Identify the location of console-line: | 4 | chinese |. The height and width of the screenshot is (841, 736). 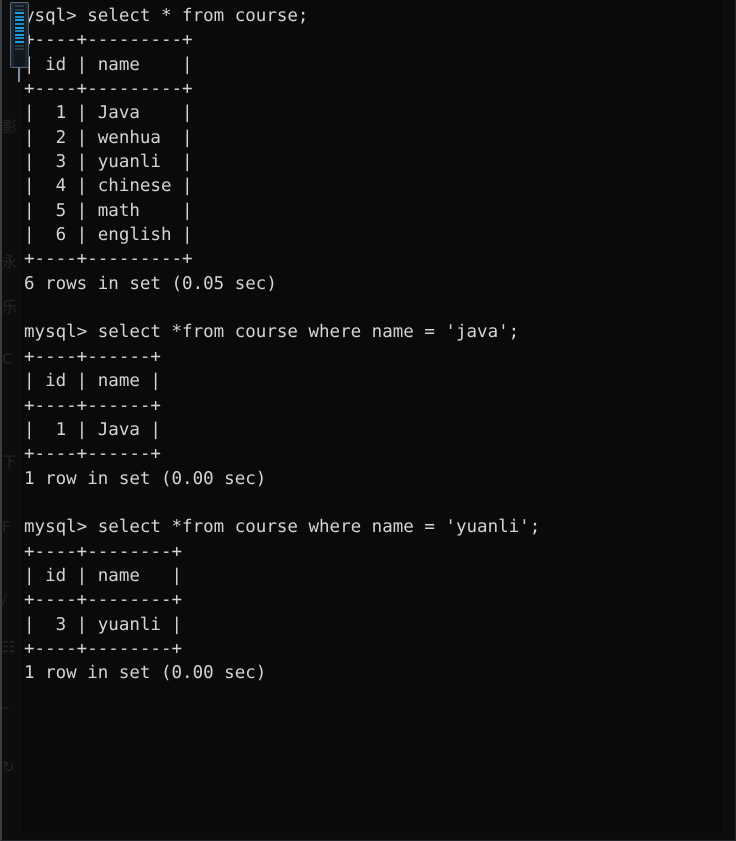
(108, 186).